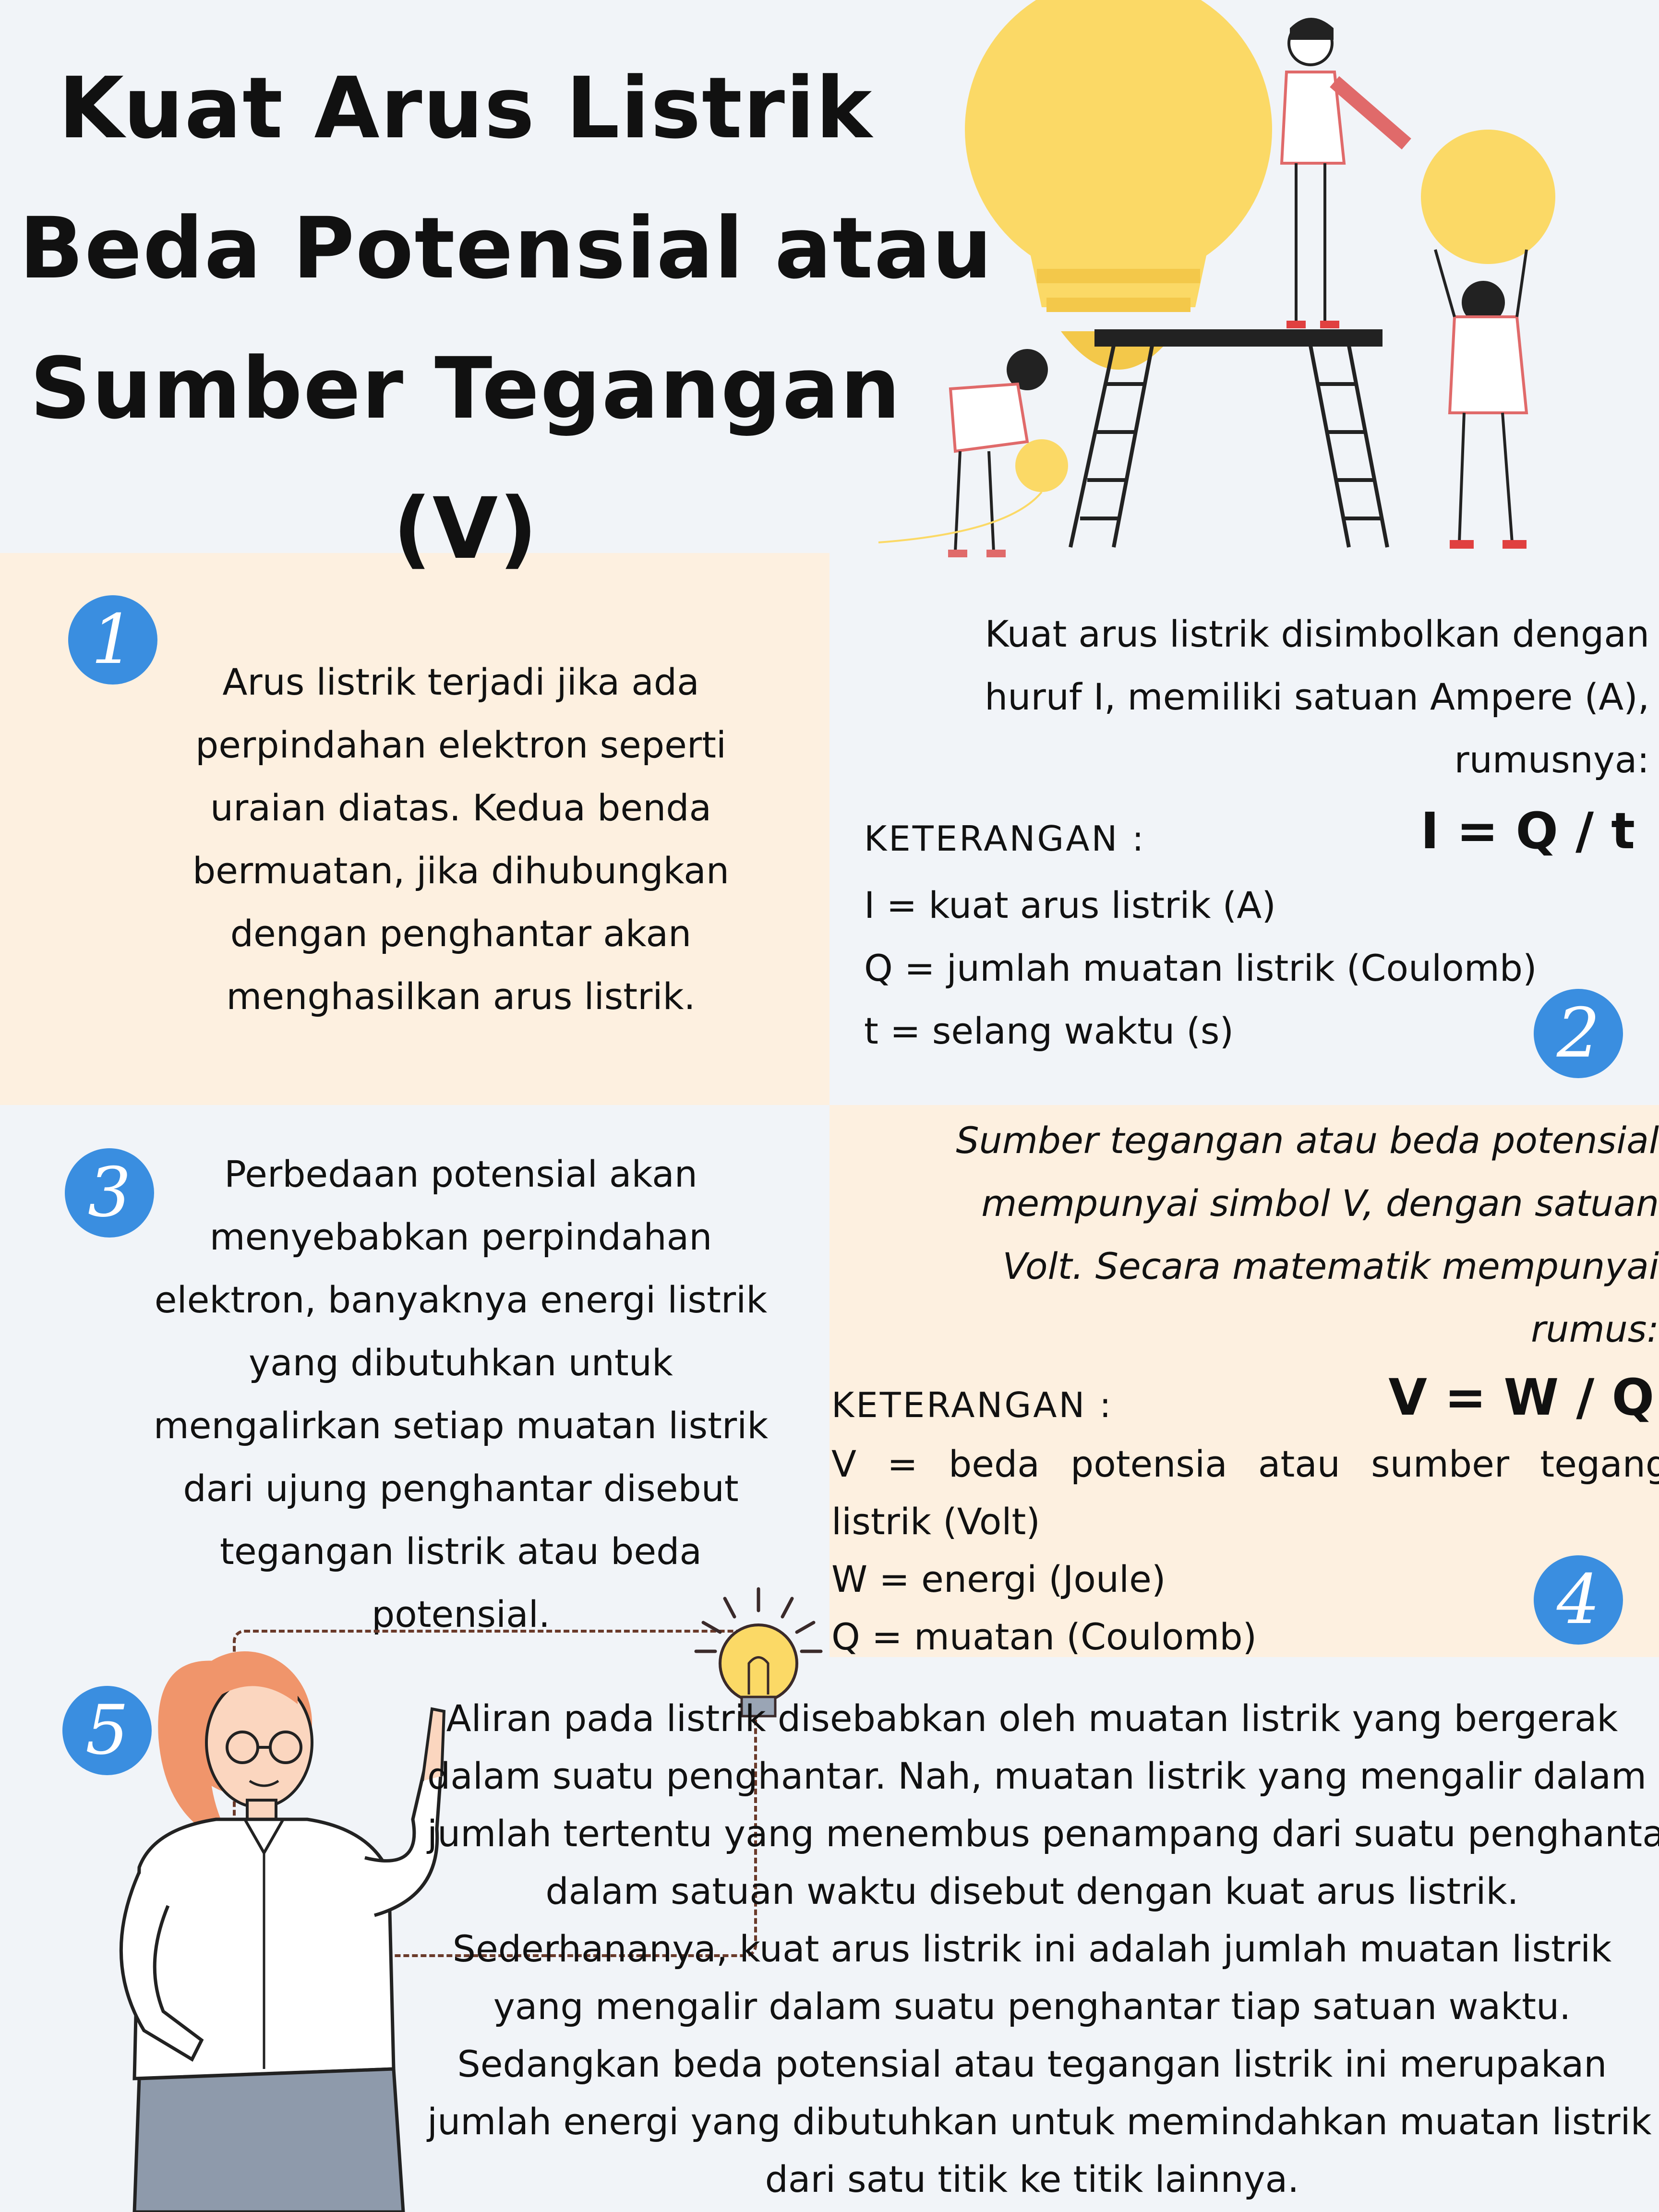 The width and height of the screenshot is (1659, 2212). I want to click on formula-current: I = Q / t, so click(1528, 831).